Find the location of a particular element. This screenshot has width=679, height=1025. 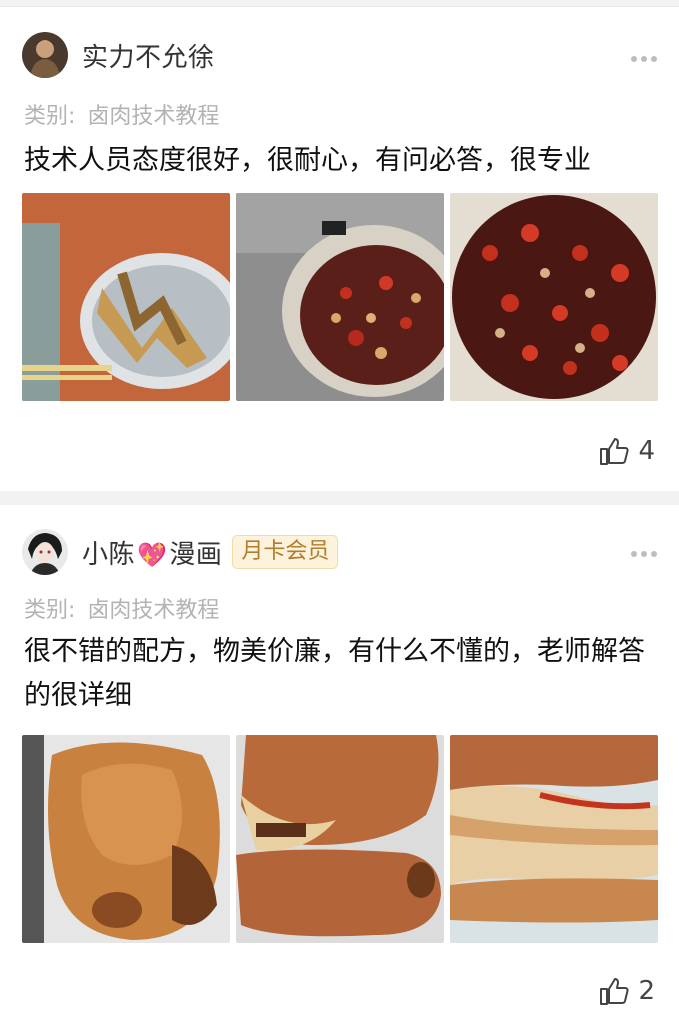

like-button: 4 is located at coordinates (626, 451).